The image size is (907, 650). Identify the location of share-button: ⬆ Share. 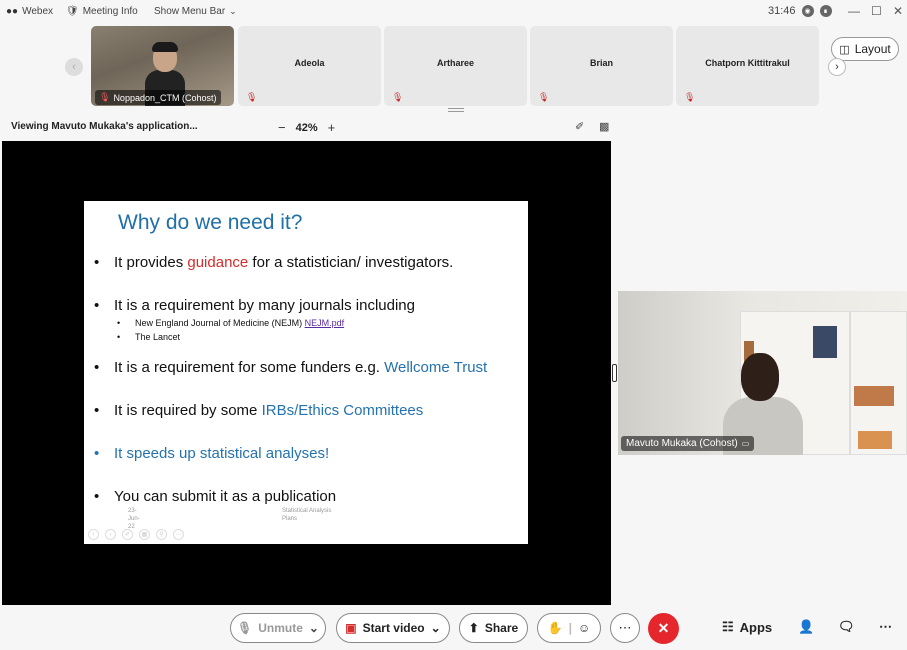
(493, 628).